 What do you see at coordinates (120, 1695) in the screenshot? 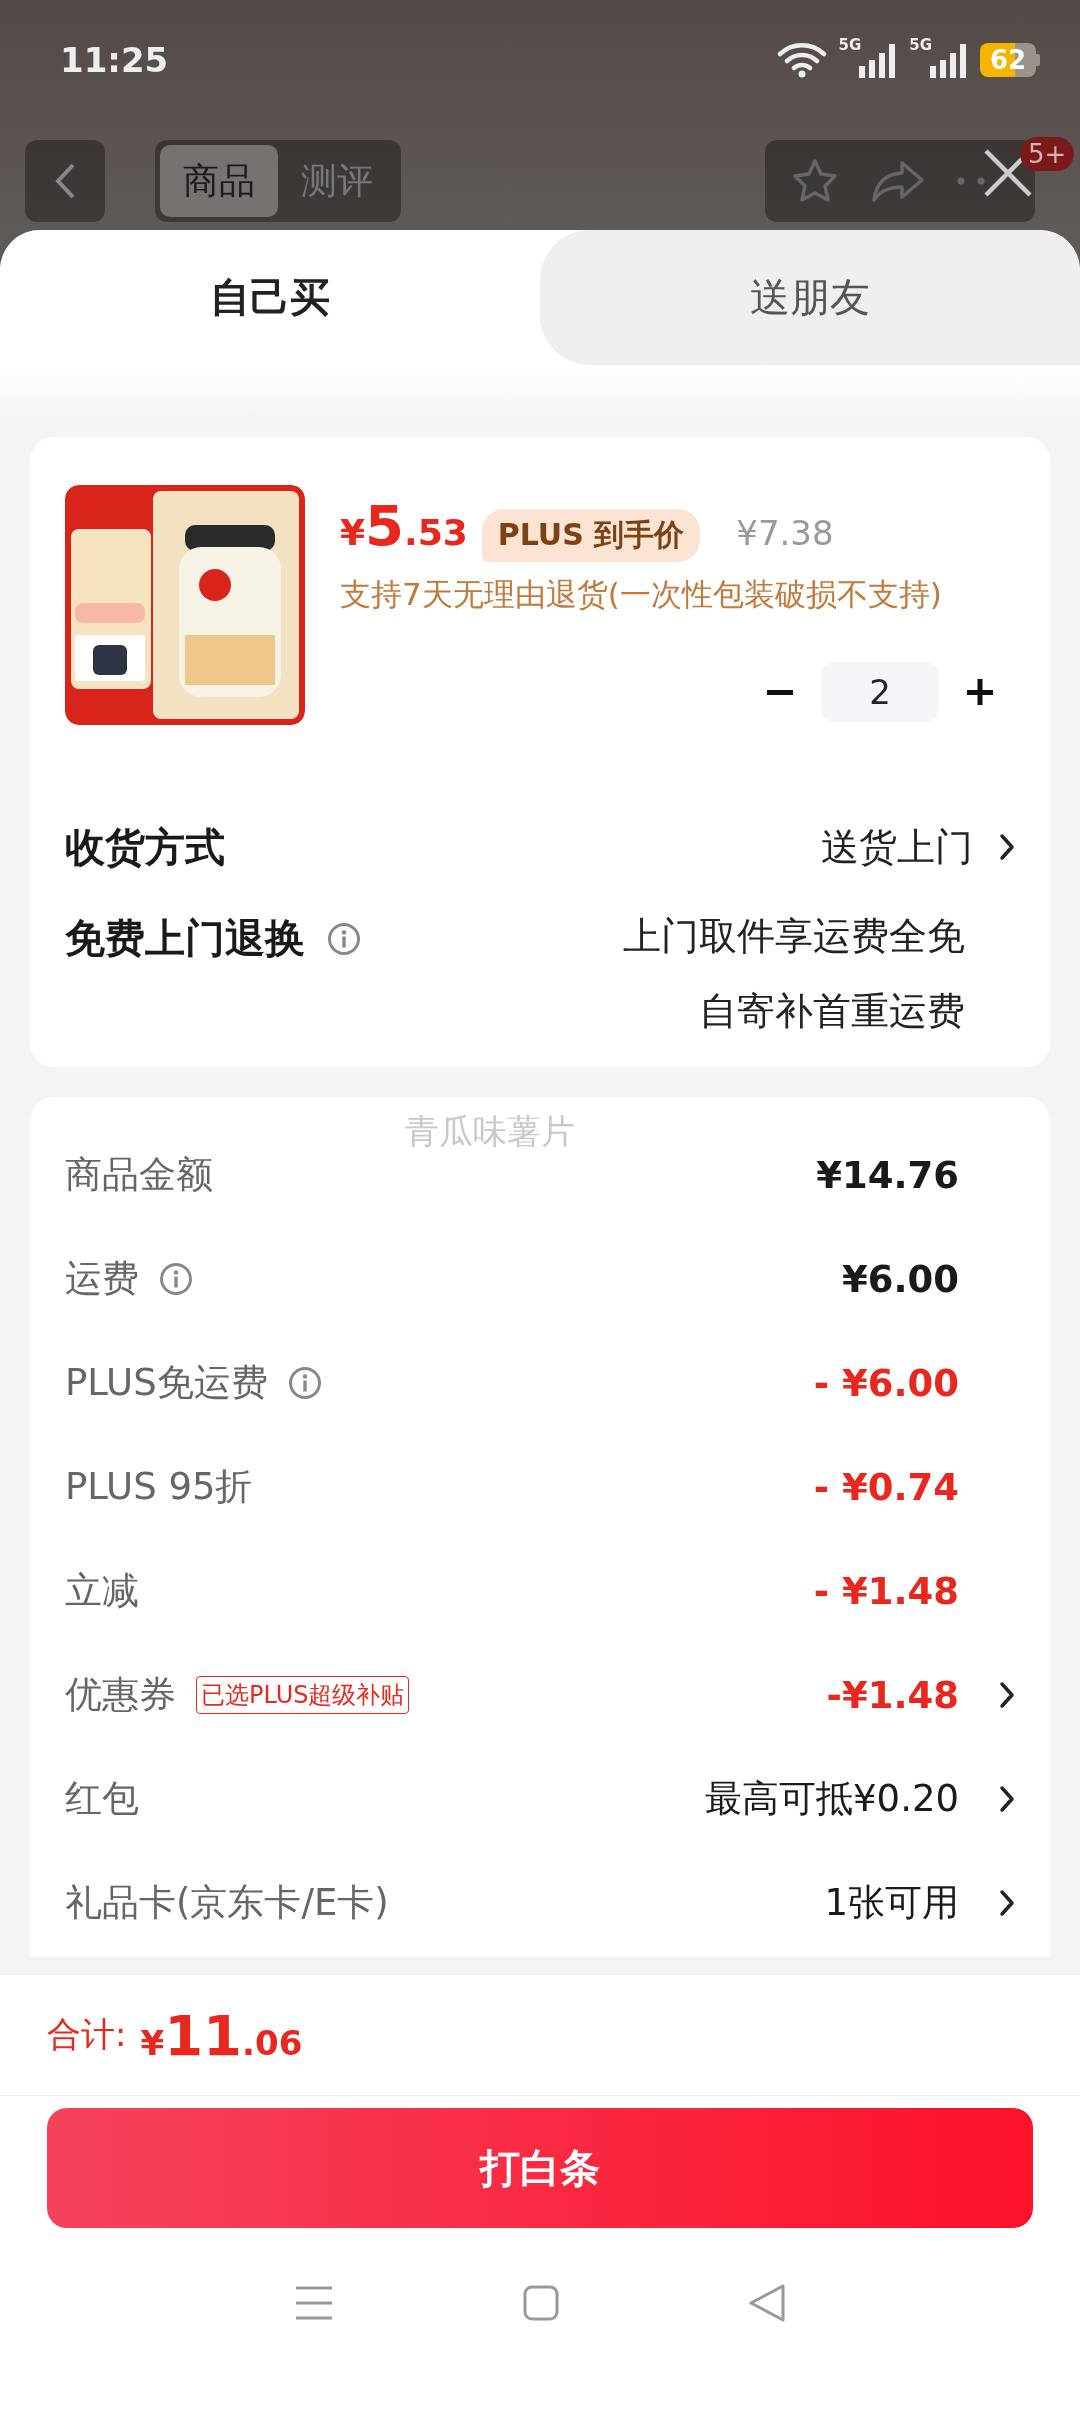
I see `fee-label: 优惠券` at bounding box center [120, 1695].